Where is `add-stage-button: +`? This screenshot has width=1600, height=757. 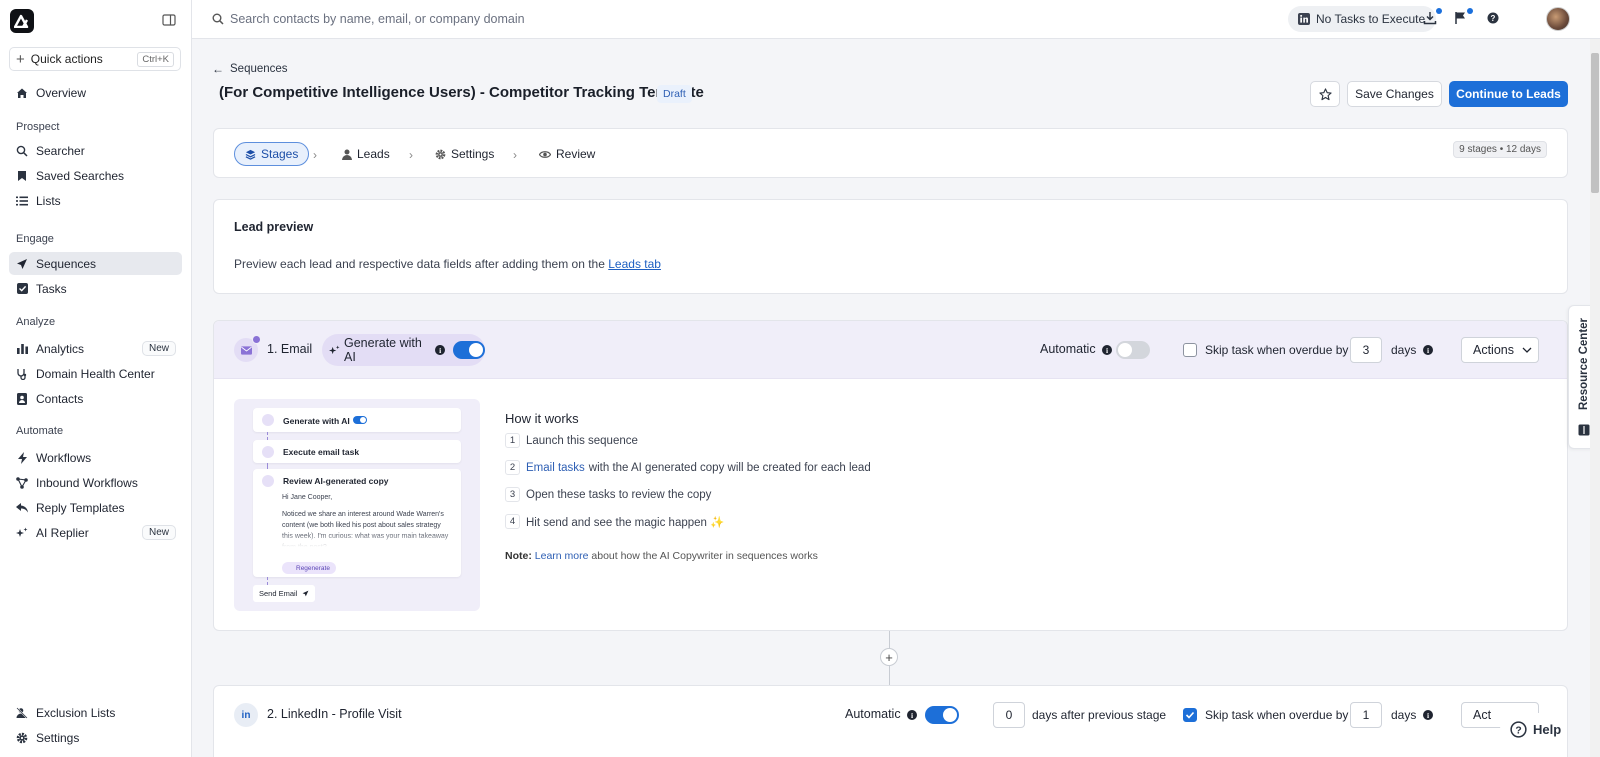
add-stage-button: + is located at coordinates (889, 657).